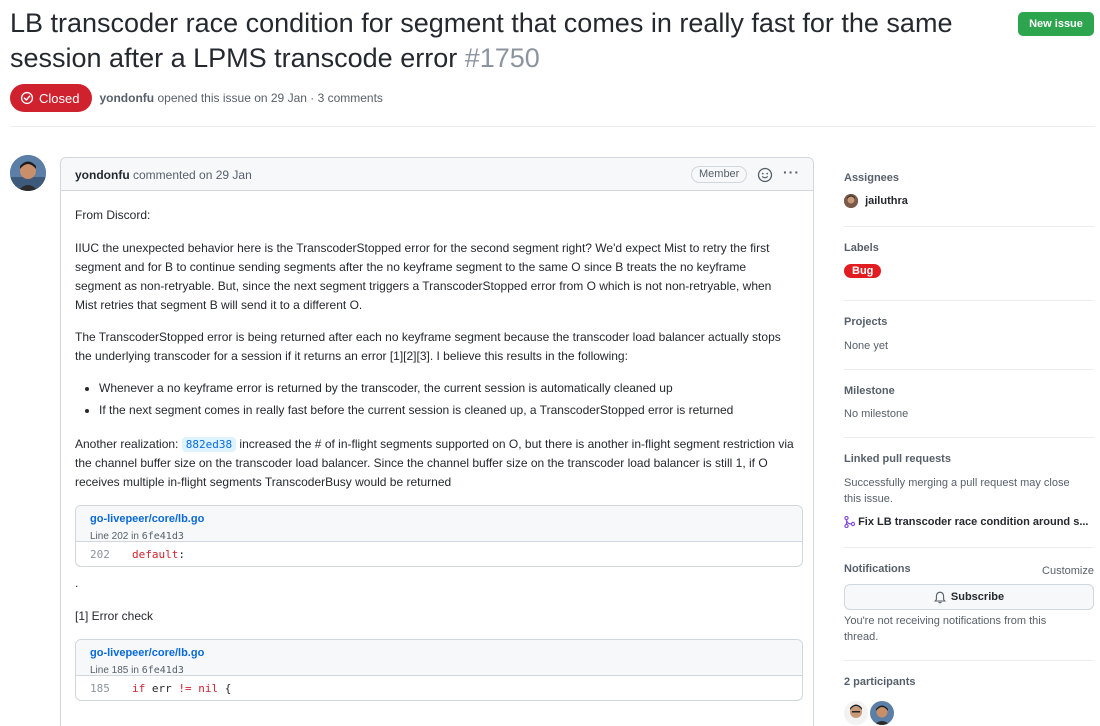 This screenshot has height=726, width=1100. Describe the element at coordinates (969, 322) in the screenshot. I see `projects-heading: Projects` at that location.